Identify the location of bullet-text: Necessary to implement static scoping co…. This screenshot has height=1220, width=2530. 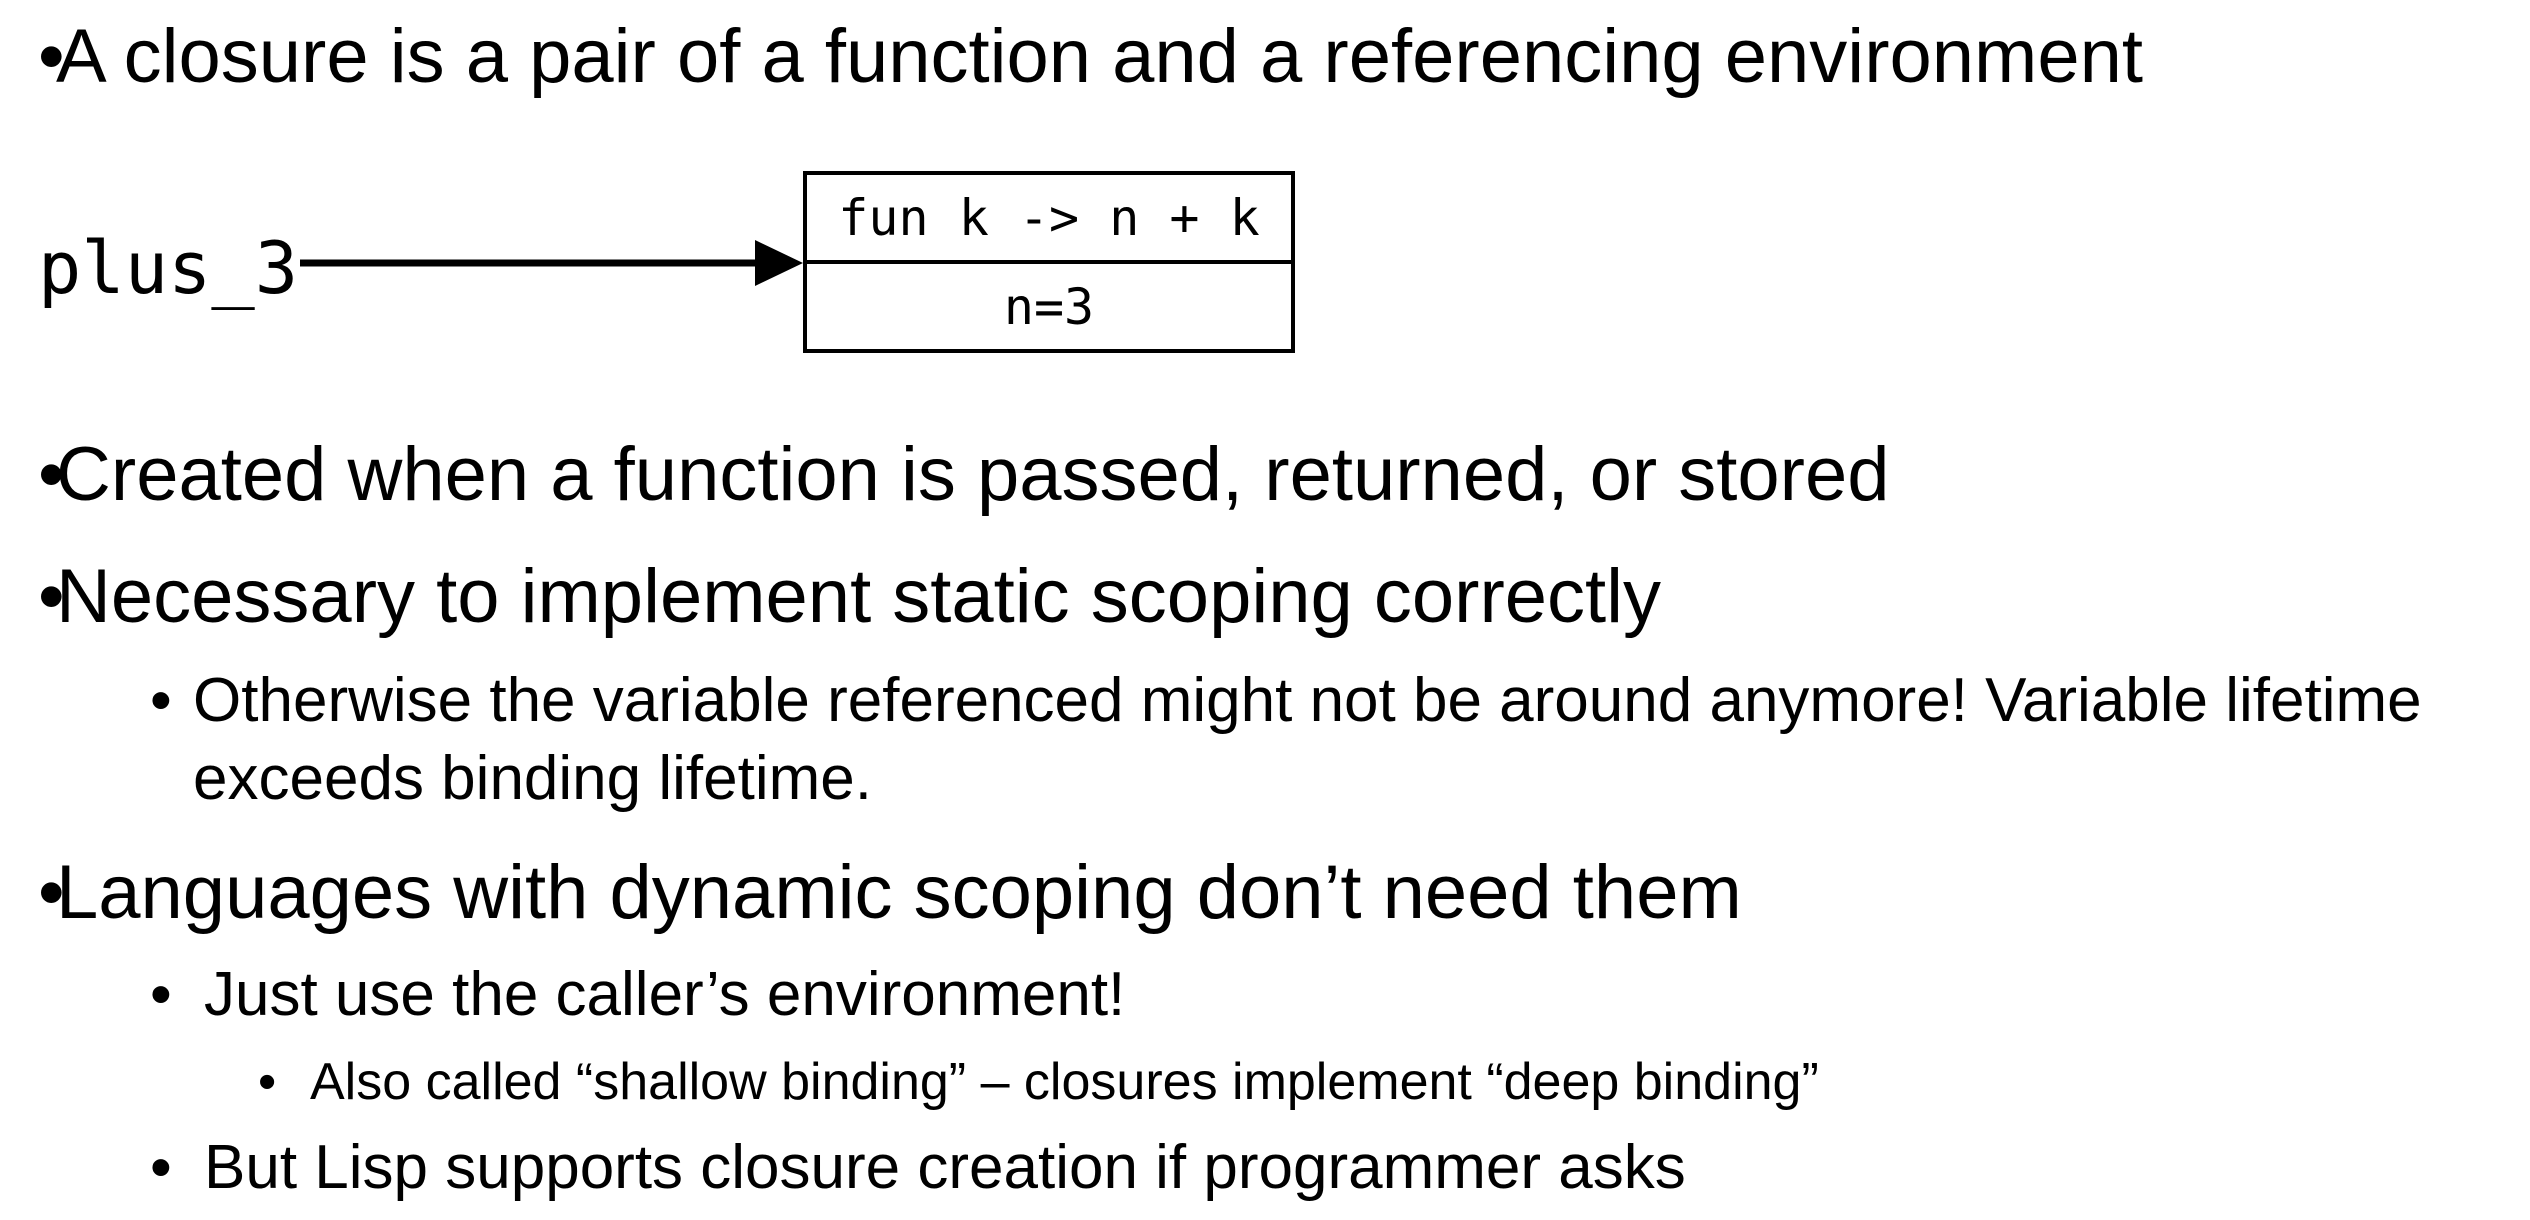
(859, 596).